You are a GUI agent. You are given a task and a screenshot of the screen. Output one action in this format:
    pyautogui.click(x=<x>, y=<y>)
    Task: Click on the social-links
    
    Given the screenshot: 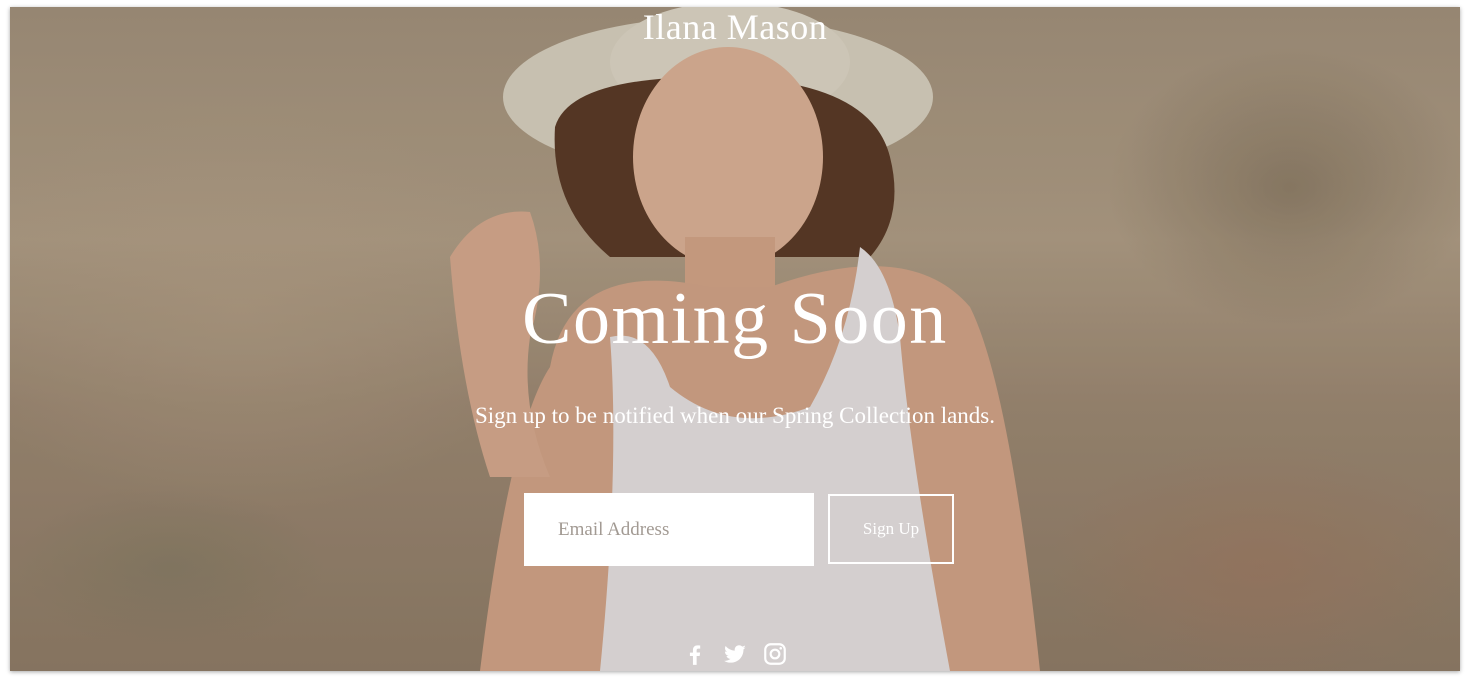 What is the action you would take?
    pyautogui.click(x=735, y=654)
    